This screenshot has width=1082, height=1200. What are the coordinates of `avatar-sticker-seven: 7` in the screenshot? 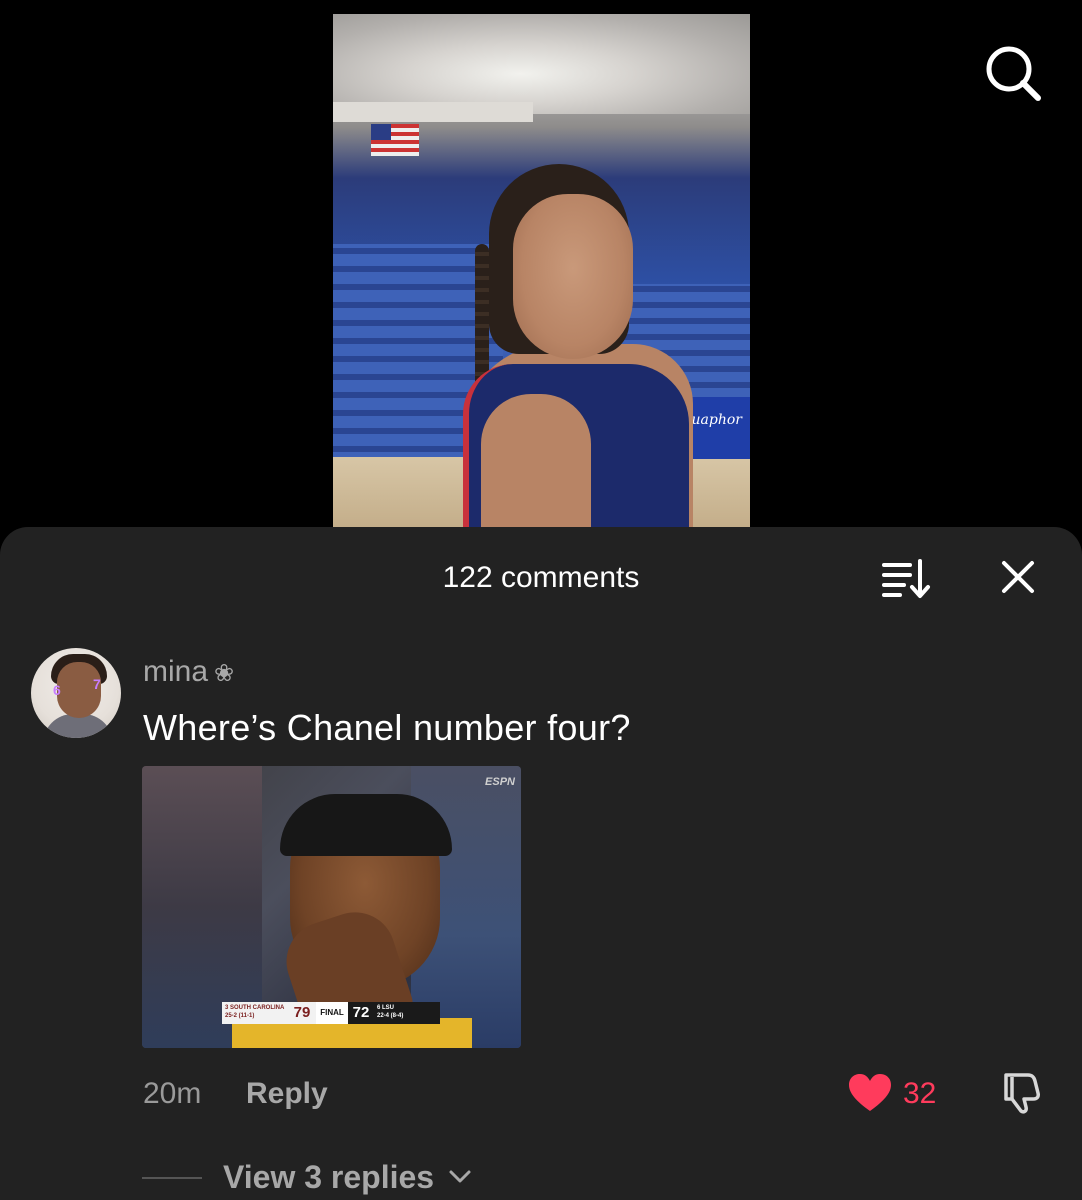 It's located at (97, 684).